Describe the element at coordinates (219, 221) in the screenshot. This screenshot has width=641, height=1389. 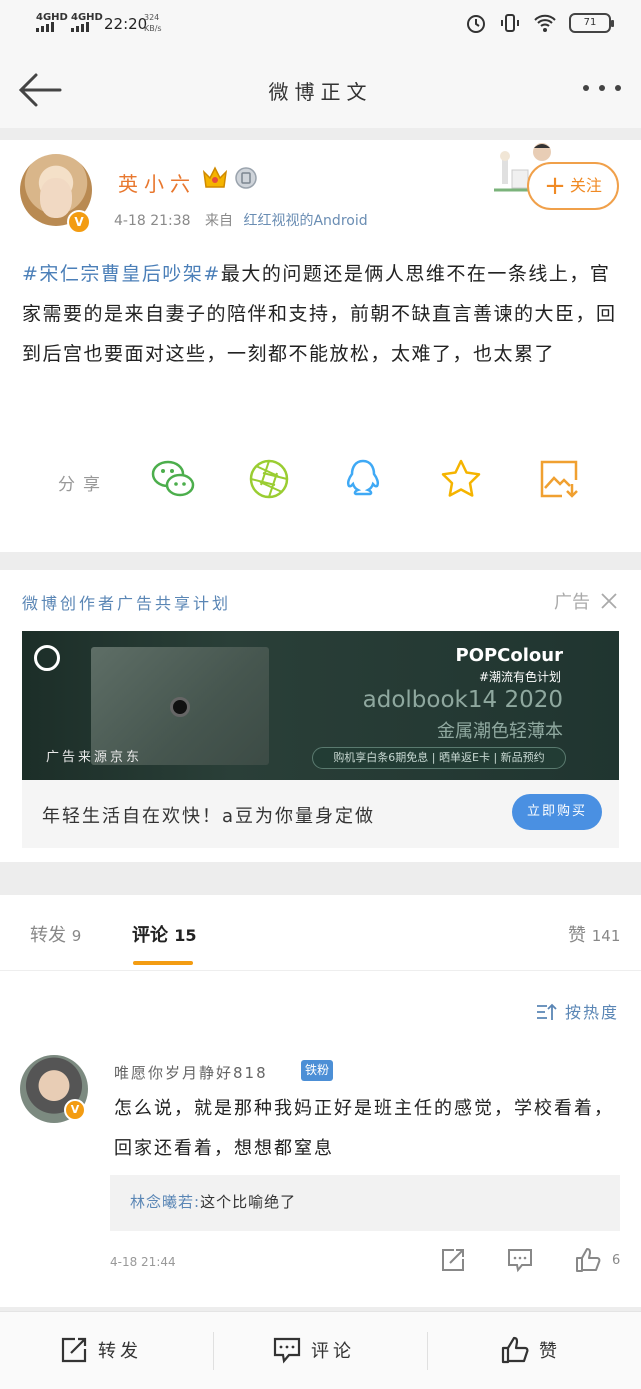
I see `post-source-prefix: 来自` at that location.